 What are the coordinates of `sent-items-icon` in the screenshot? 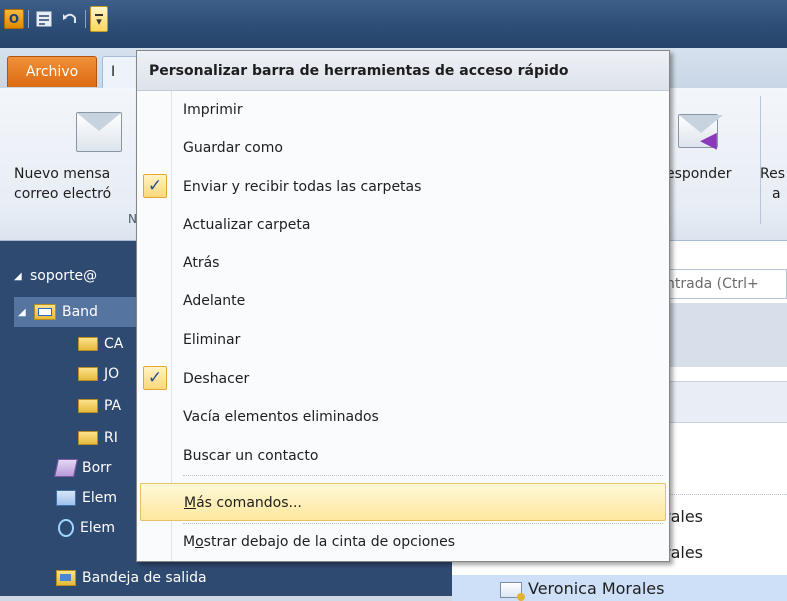 It's located at (66, 498).